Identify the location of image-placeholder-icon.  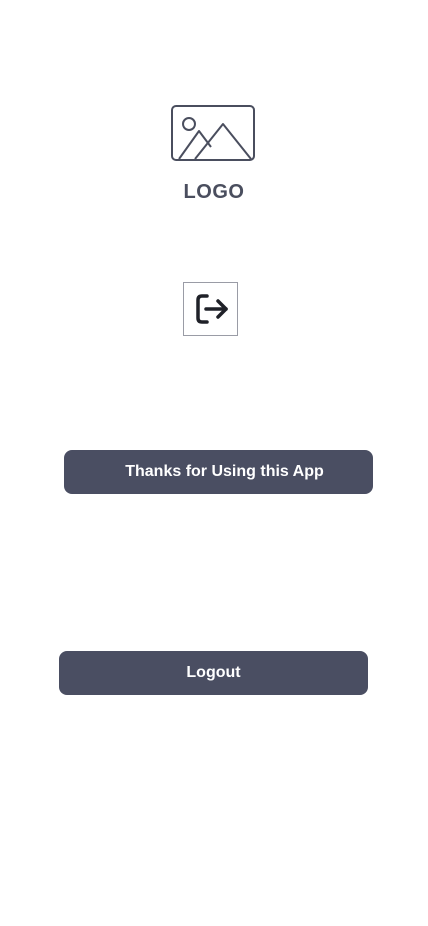
(213, 133).